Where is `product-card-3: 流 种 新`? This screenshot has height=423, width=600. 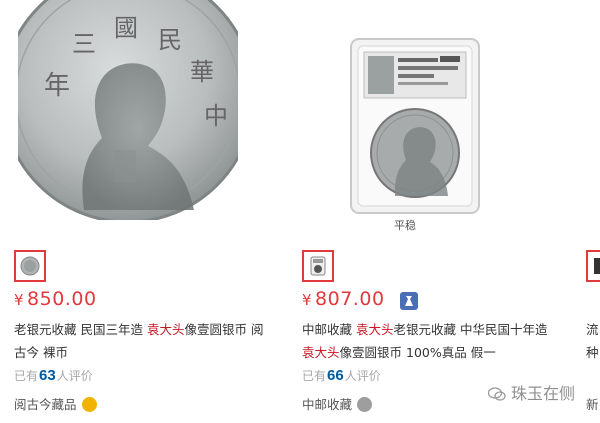 product-card-3: 流 种 新 is located at coordinates (590, 211).